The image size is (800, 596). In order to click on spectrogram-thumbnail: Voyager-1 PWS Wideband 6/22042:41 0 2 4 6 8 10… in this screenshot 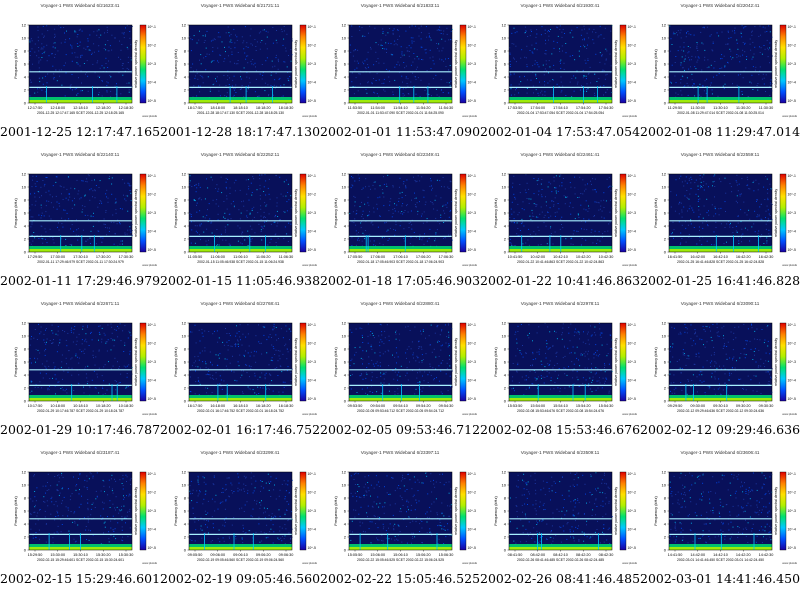, I will do `click(720, 74)`.